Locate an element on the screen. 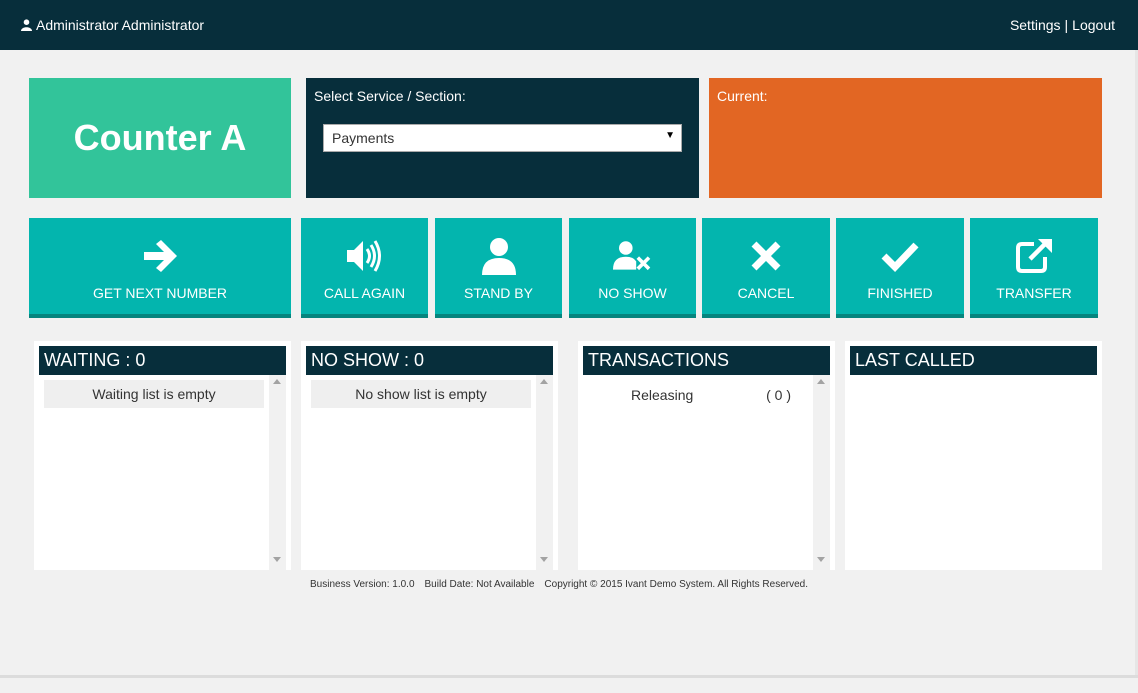 This screenshot has width=1138, height=693. waiting-title: WAITING : 0 is located at coordinates (162, 360).